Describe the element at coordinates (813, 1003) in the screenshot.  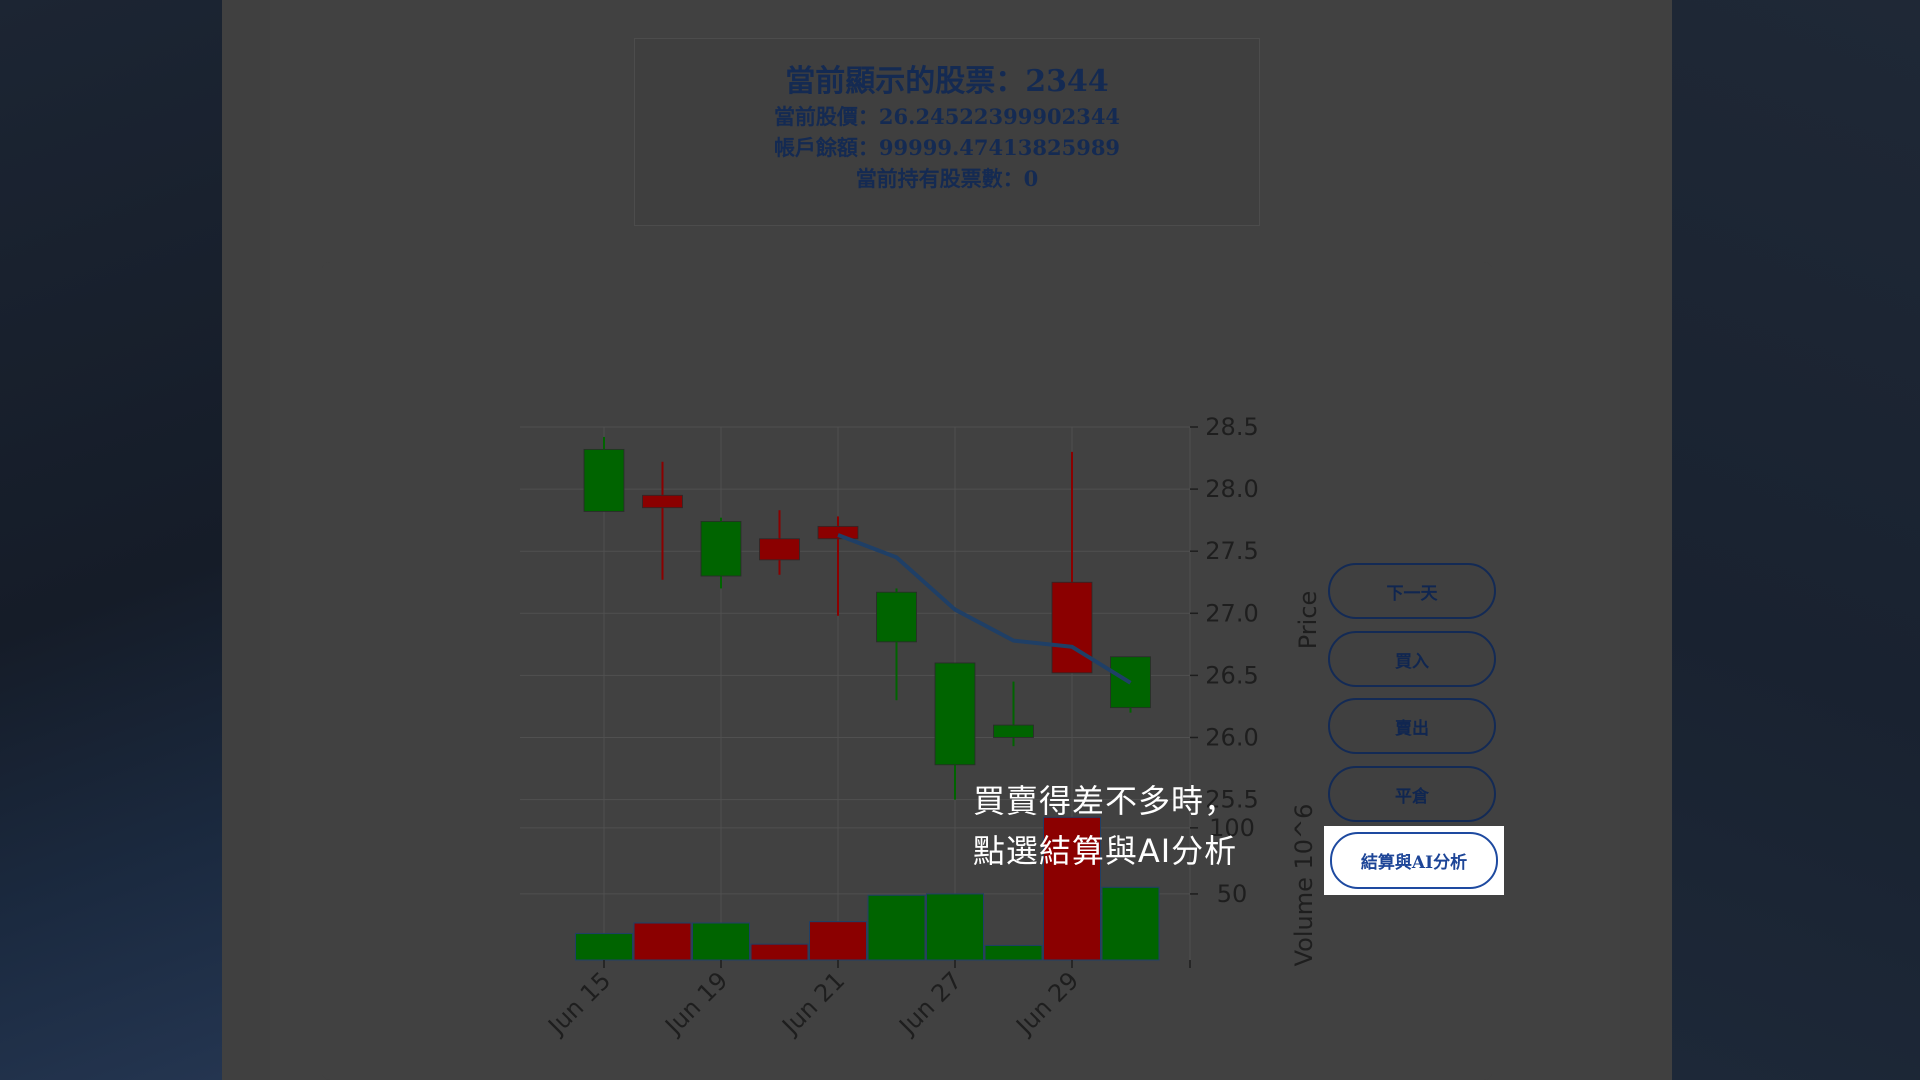
I see `time-tick-label: Jun 21` at that location.